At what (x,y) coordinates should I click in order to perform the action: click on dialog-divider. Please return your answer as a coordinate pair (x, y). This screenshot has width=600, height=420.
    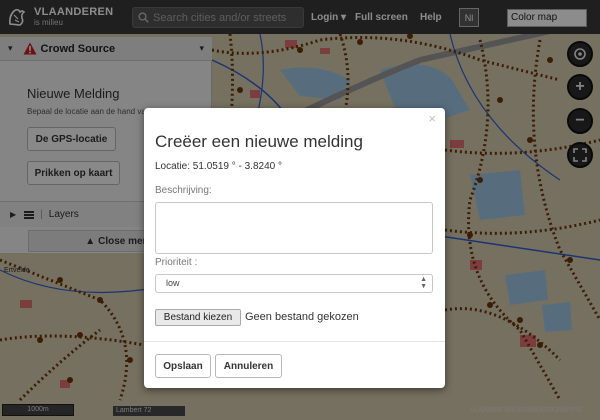
    Looking at the image, I should click on (294, 341).